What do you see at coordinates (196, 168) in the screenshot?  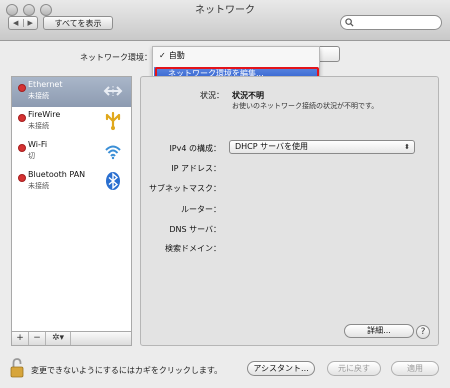 I see `ip-address-label: IP アドレス：` at bounding box center [196, 168].